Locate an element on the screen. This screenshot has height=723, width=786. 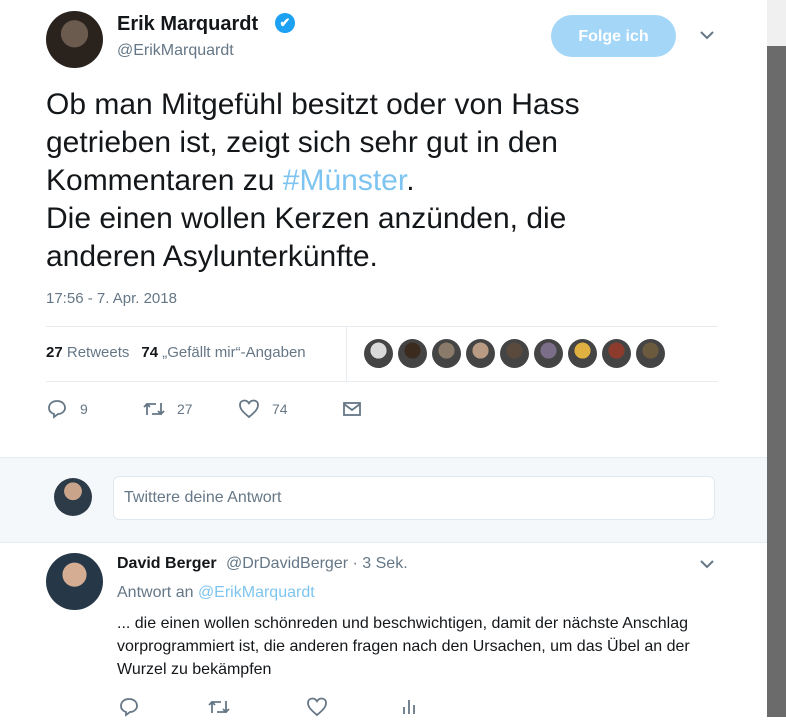
reply-to-label: Antwort an is located at coordinates (157, 592).